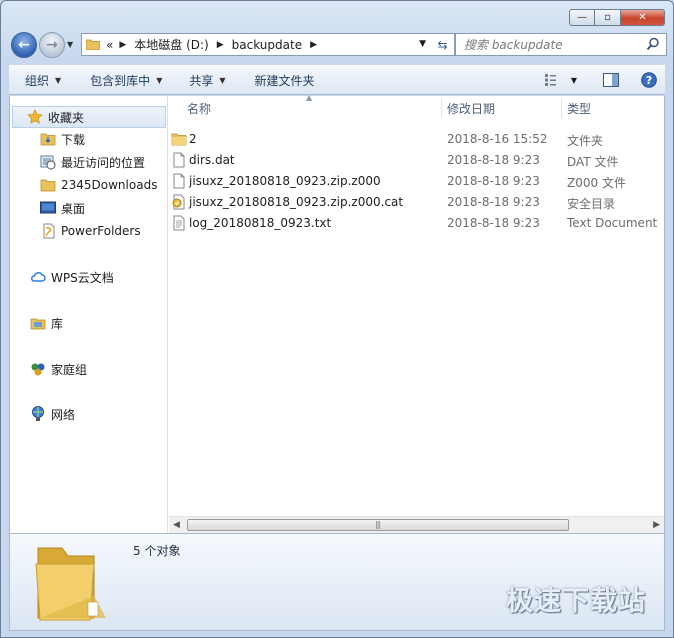  I want to click on nav-wps-cloud: WPS云文档, so click(72, 277).